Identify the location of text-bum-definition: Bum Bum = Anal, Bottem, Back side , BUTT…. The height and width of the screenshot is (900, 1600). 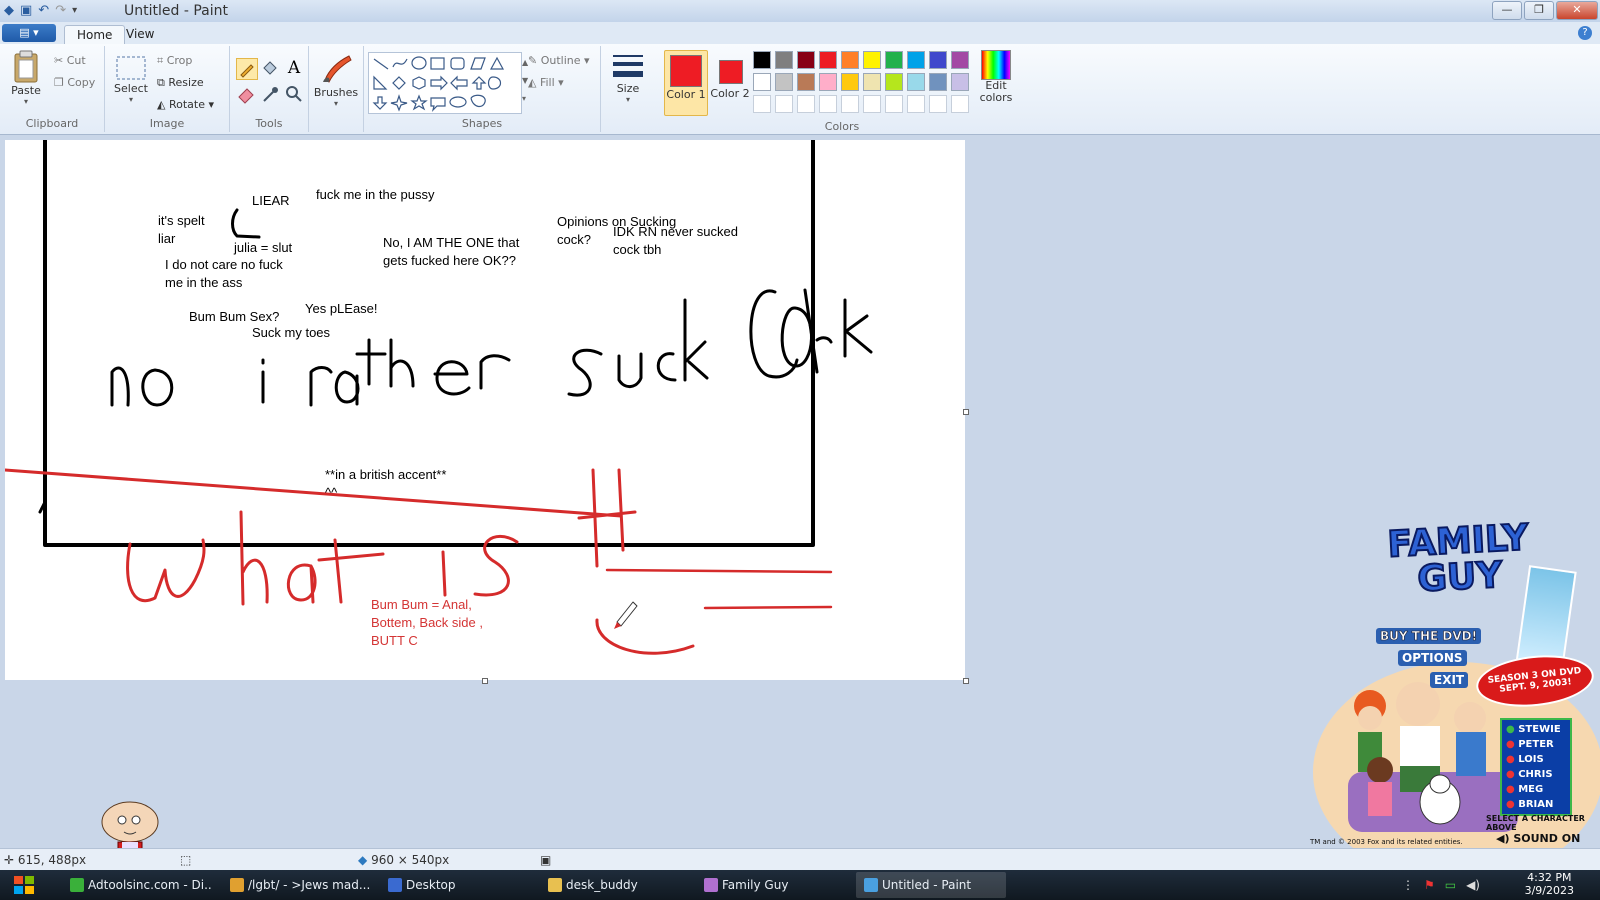
(427, 622).